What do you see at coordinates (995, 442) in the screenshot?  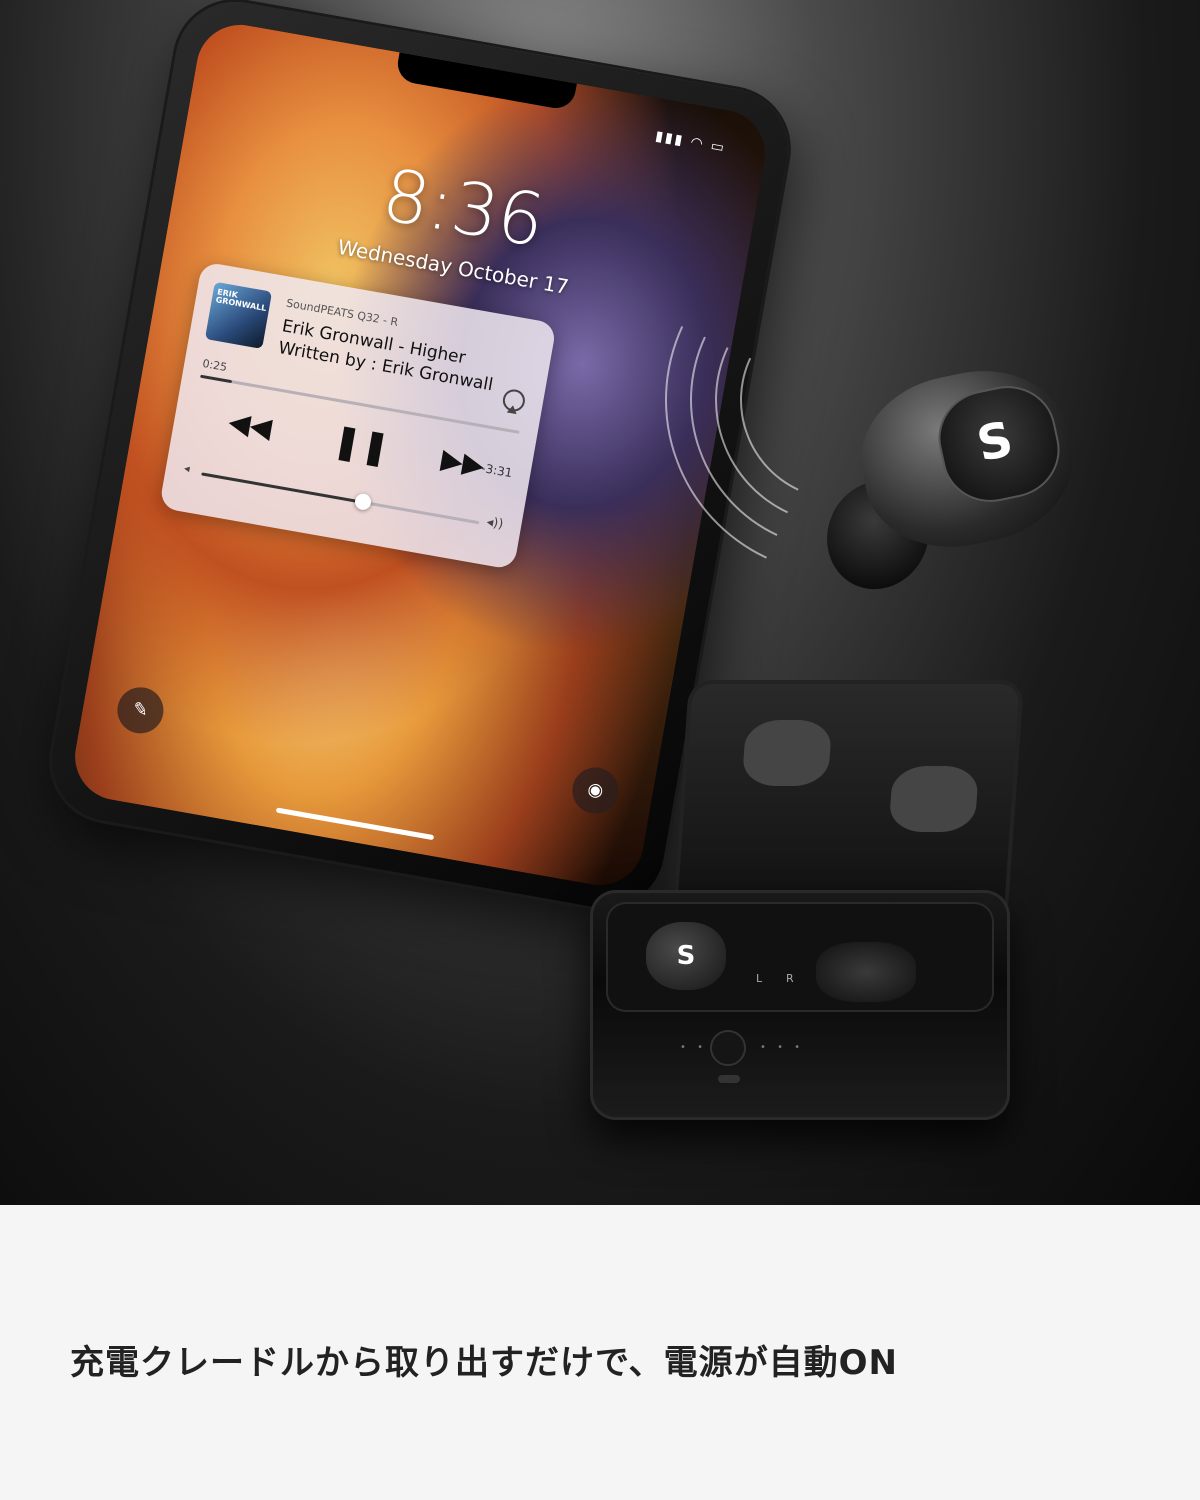 I see `soundpeats-logo-icon: S` at bounding box center [995, 442].